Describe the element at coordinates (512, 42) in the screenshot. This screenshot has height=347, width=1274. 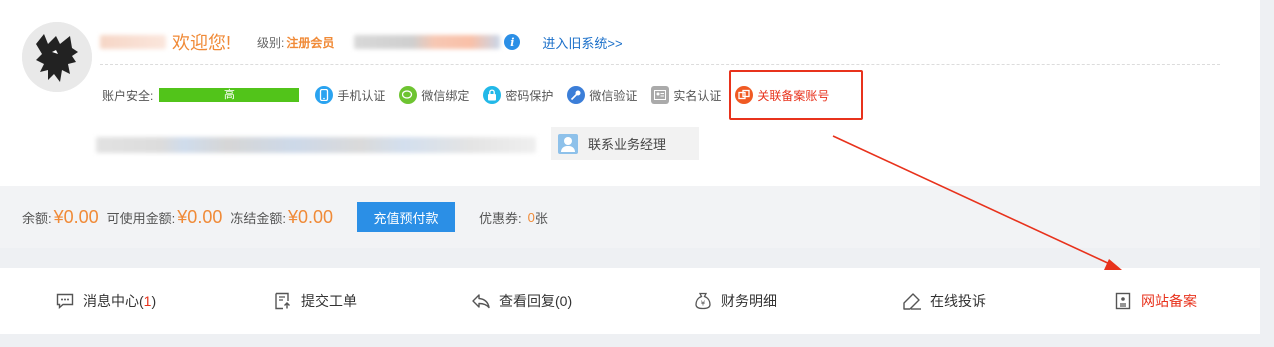
I see `info-icon: i` at that location.